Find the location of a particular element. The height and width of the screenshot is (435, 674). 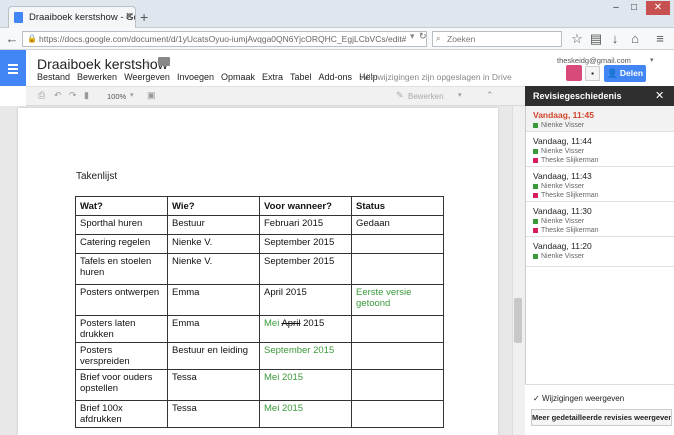

author-name: Theske Slijkerman is located at coordinates (570, 160).